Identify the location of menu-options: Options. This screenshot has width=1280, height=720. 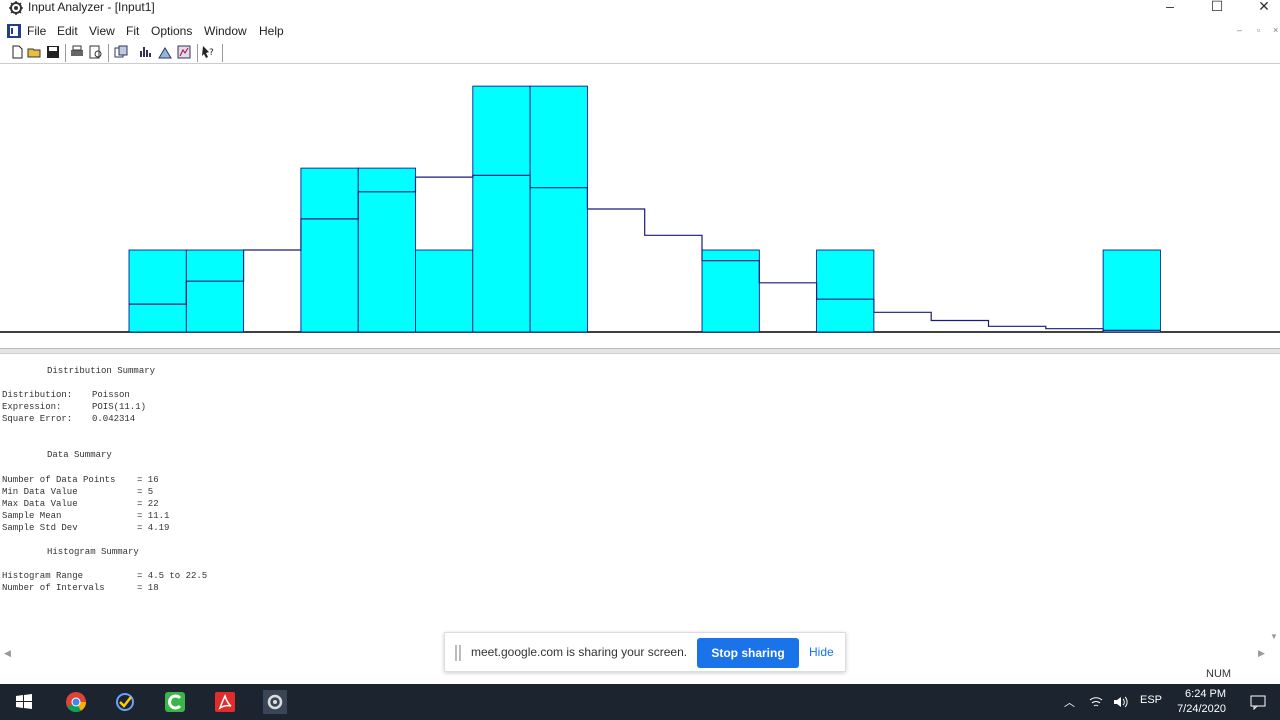
(171, 31).